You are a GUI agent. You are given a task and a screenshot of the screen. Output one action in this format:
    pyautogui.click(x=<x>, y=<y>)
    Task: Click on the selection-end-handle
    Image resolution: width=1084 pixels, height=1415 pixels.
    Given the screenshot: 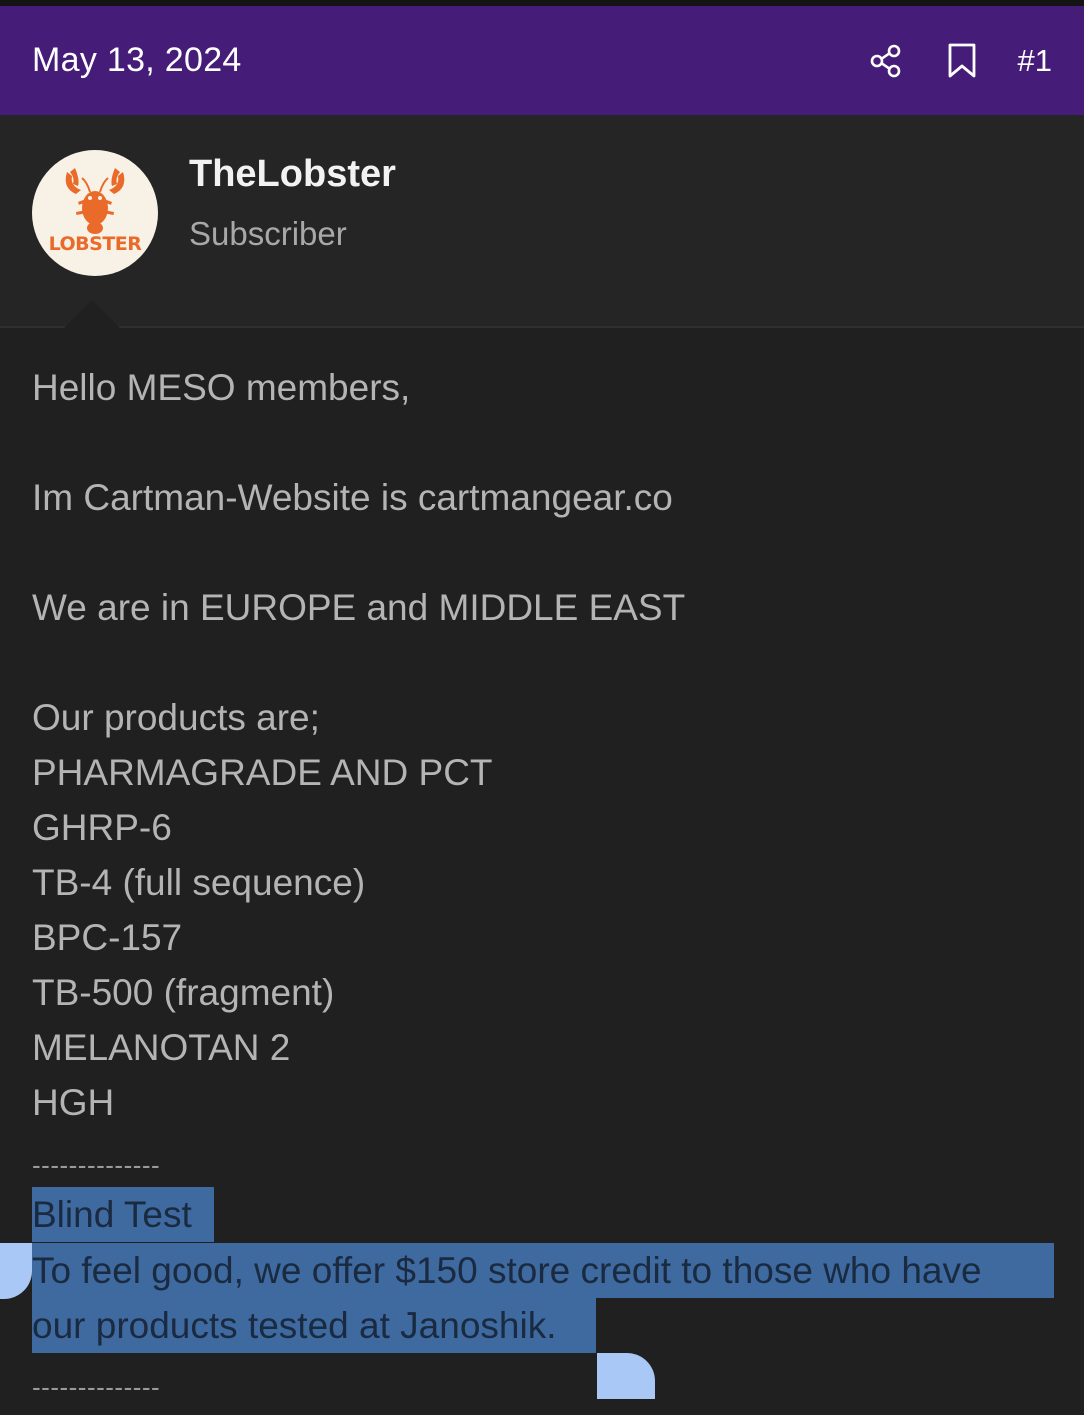 What is the action you would take?
    pyautogui.click(x=626, y=1376)
    